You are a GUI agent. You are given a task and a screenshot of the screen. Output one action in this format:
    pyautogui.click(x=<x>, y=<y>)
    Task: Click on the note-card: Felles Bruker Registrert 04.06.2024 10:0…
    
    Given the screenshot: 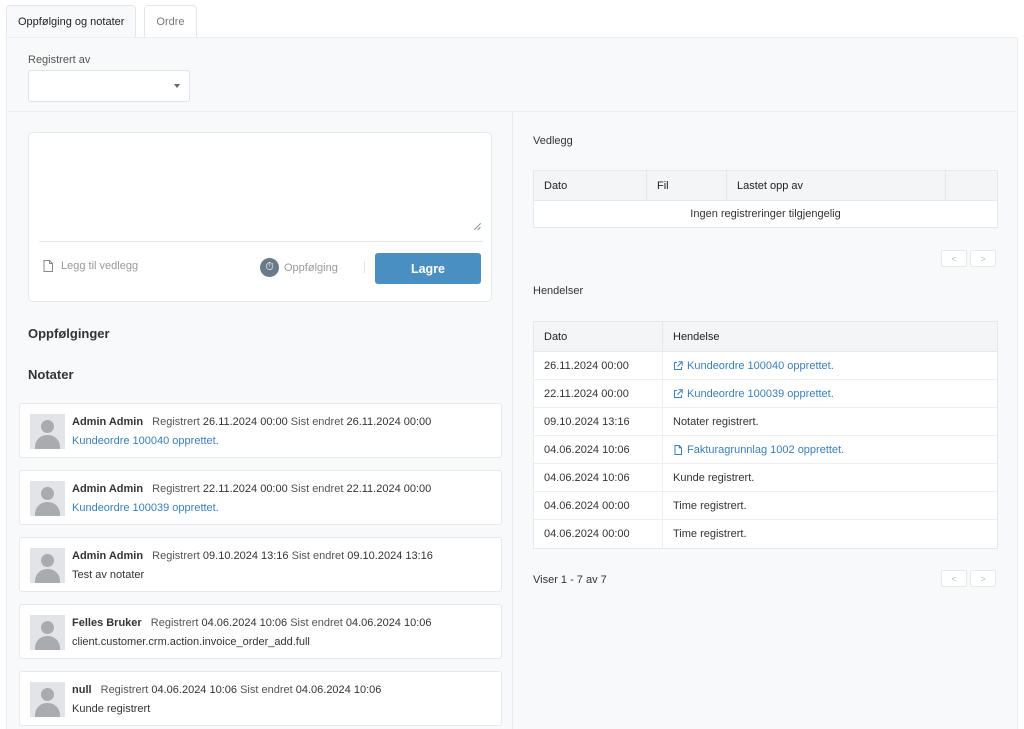 What is the action you would take?
    pyautogui.click(x=260, y=631)
    